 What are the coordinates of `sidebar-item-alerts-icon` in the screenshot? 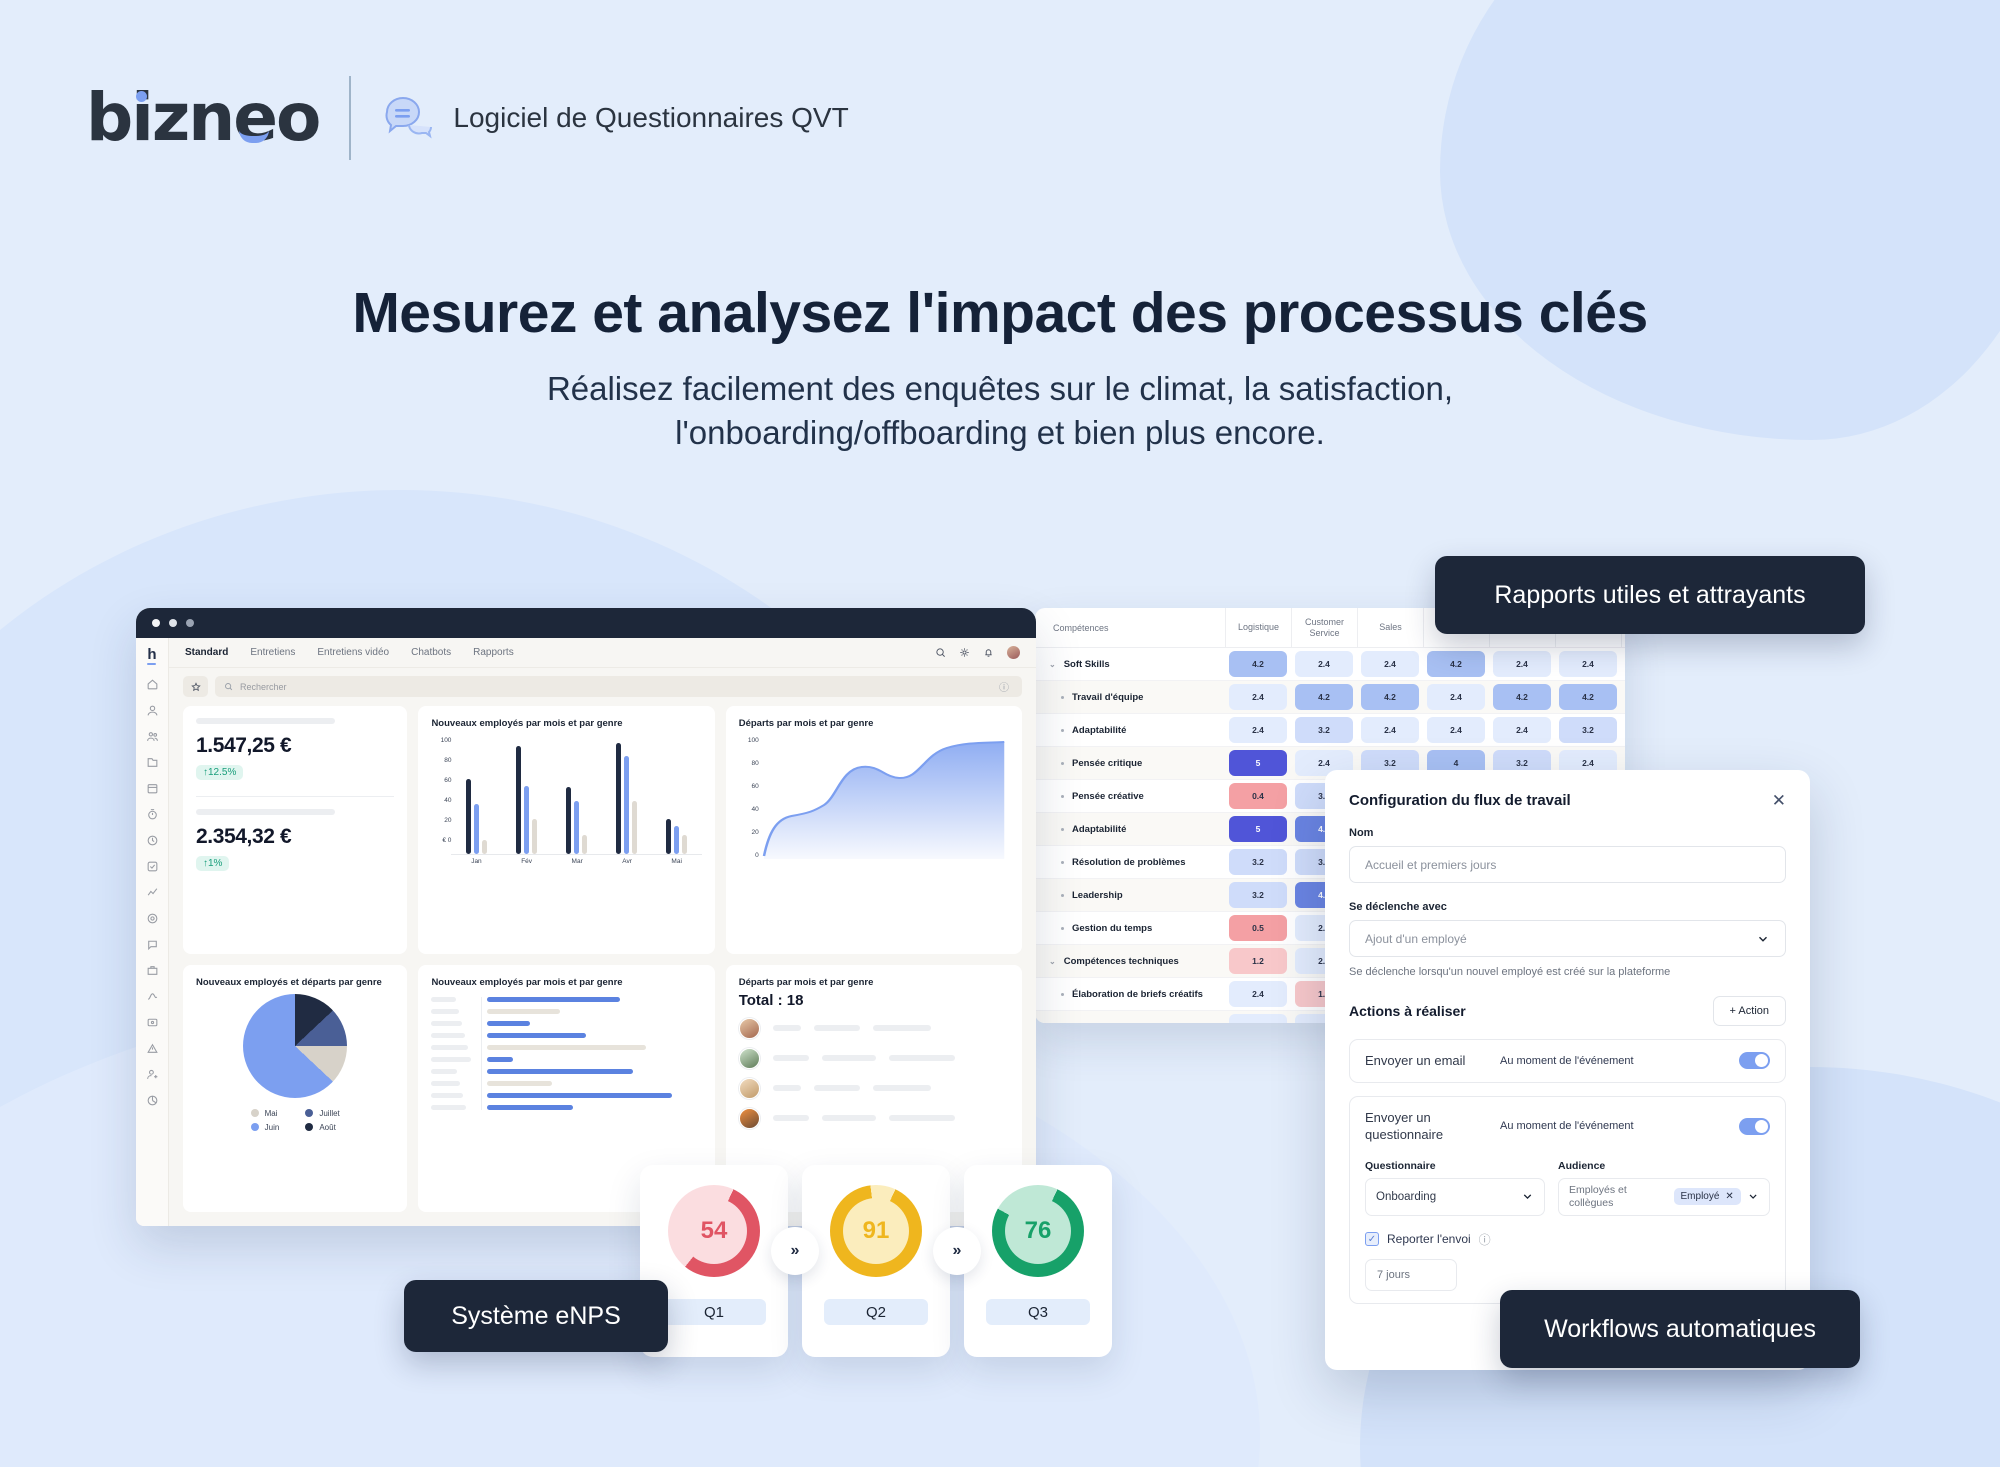 It's located at (152, 1048).